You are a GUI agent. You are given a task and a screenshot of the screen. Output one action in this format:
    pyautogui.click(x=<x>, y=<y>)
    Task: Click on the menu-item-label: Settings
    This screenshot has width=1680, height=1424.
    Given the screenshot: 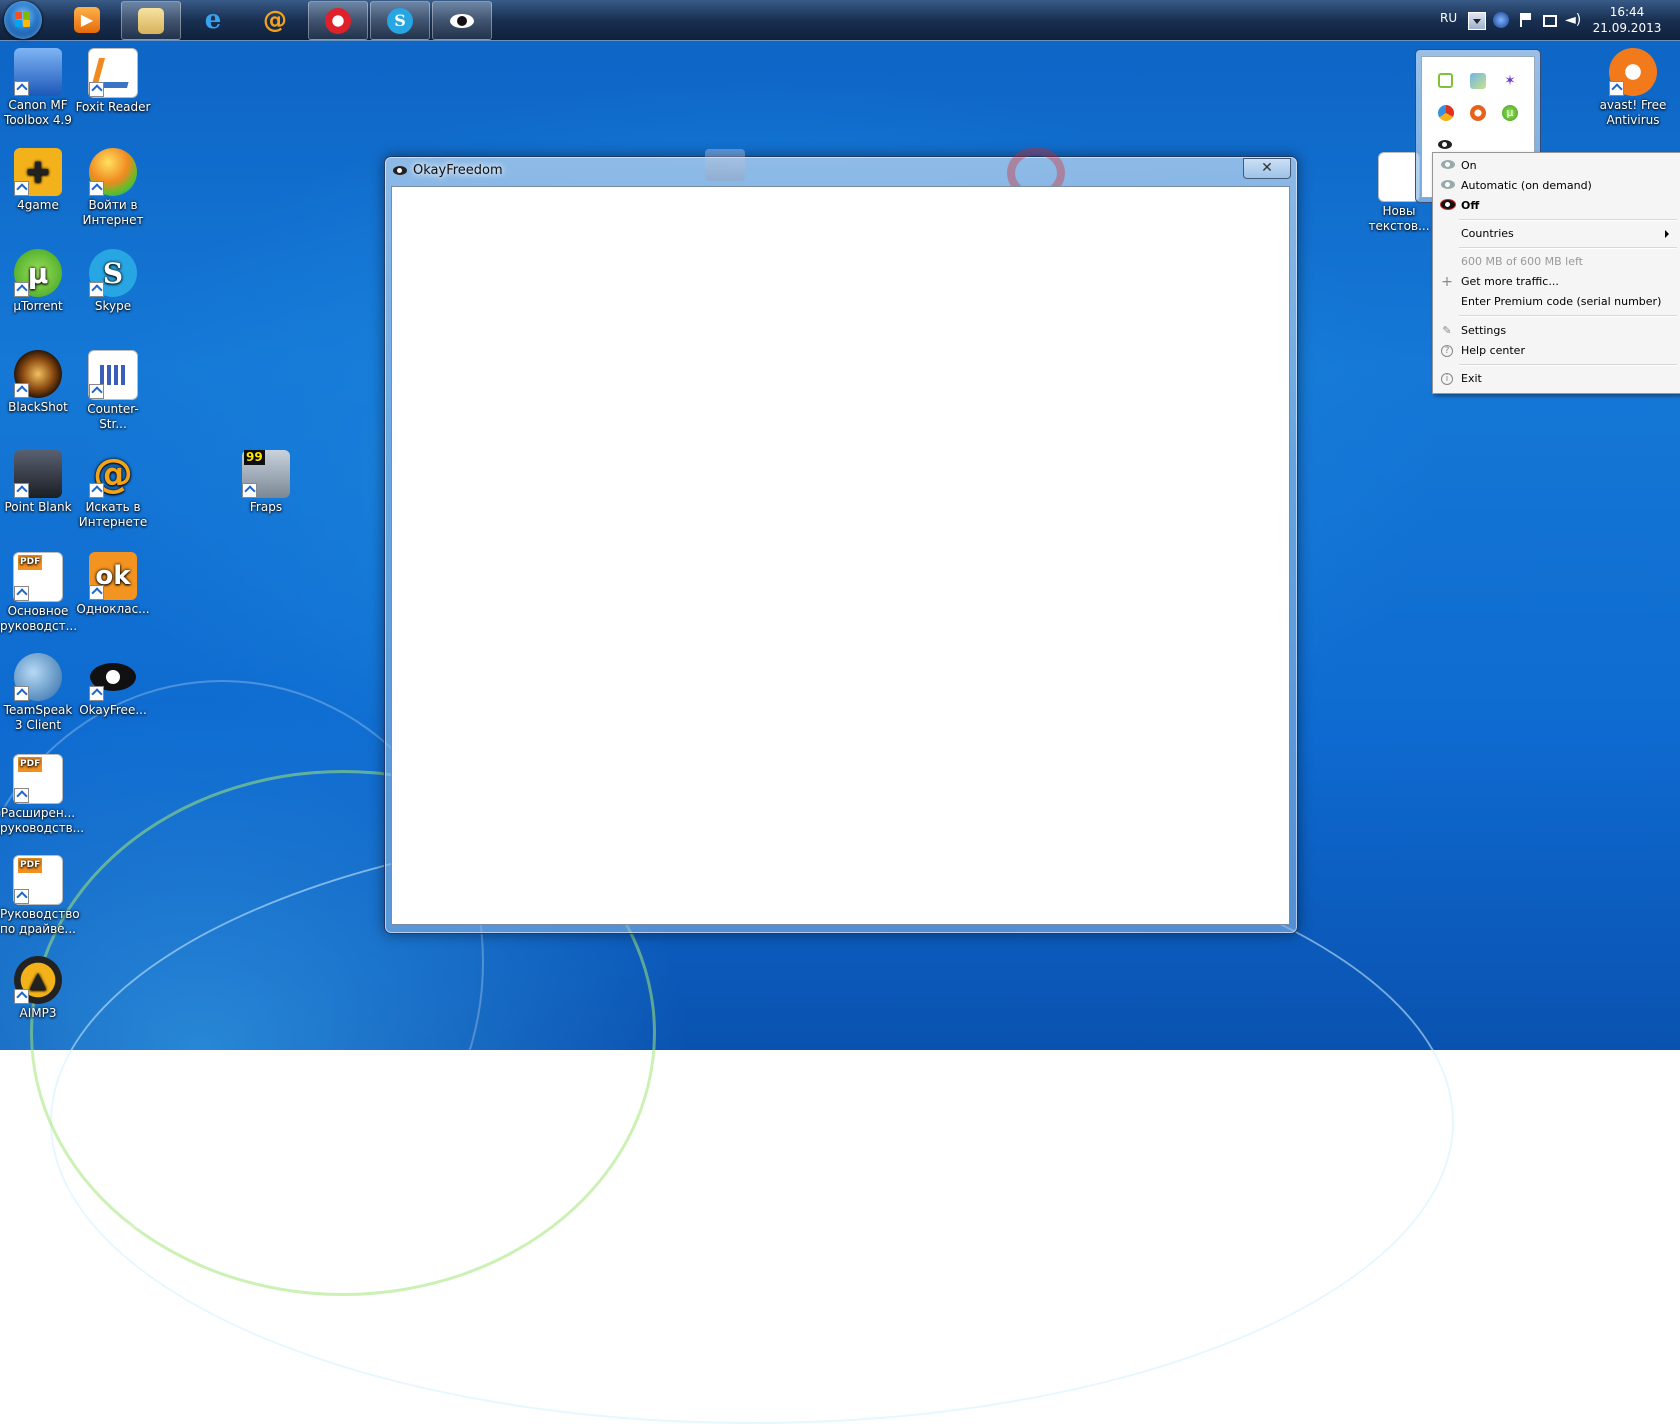 What is the action you would take?
    pyautogui.click(x=1484, y=330)
    